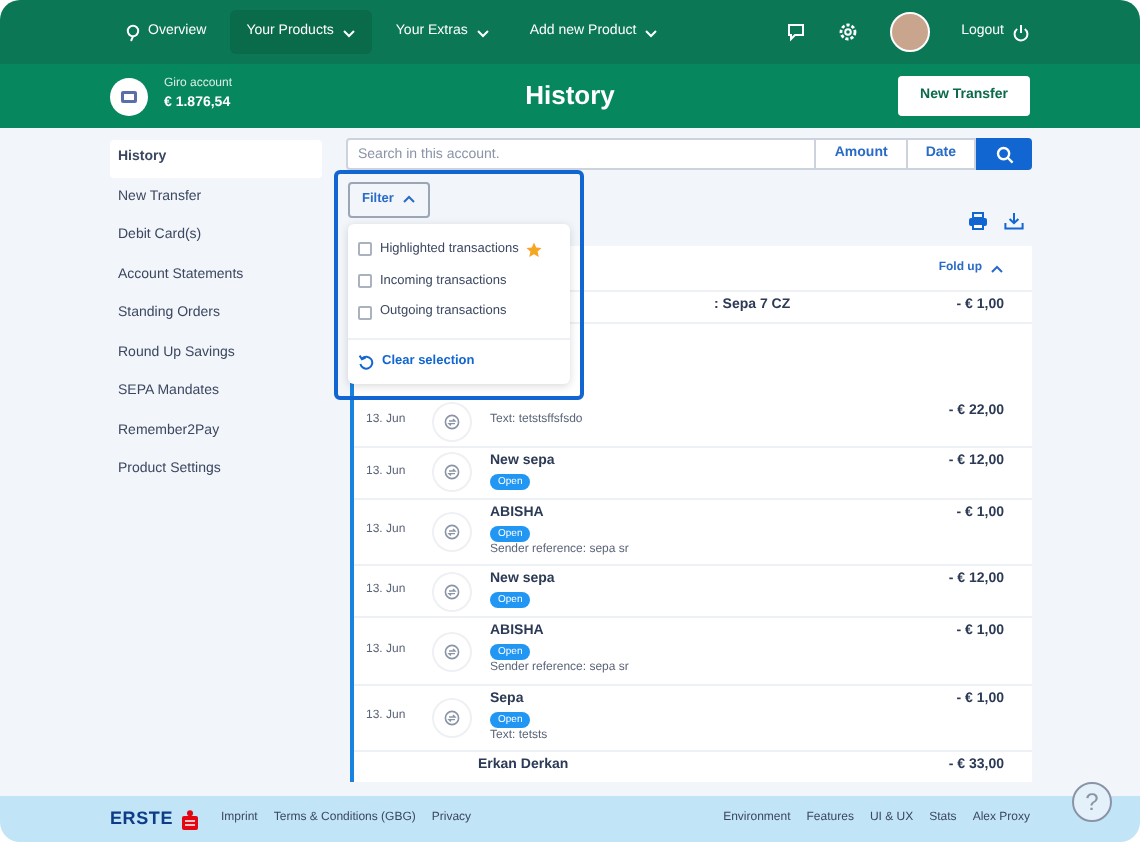  What do you see at coordinates (795, 32) in the screenshot?
I see `chat-icon` at bounding box center [795, 32].